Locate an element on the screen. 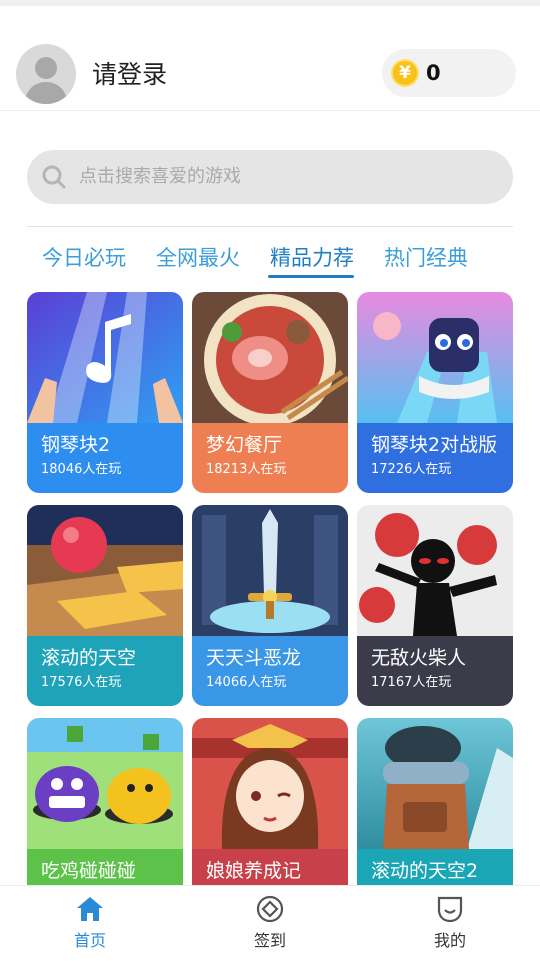 The height and width of the screenshot is (961, 540). nav-home-label: 首页 is located at coordinates (89, 940).